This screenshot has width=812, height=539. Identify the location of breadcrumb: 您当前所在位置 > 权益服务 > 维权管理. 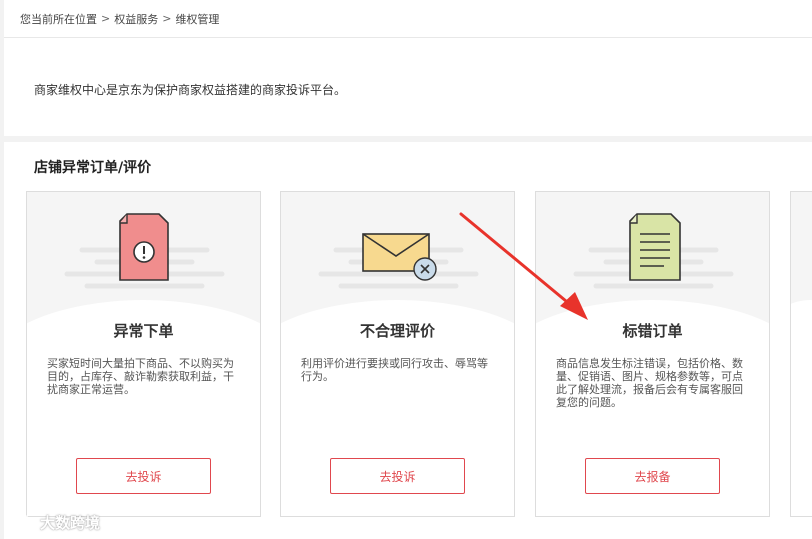
(408, 19).